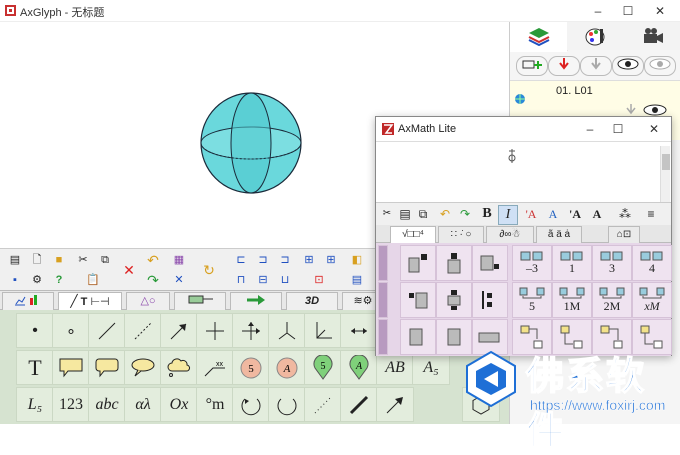 The image size is (680, 455). I want to click on tab-misc: ⌂⊡, so click(624, 234).